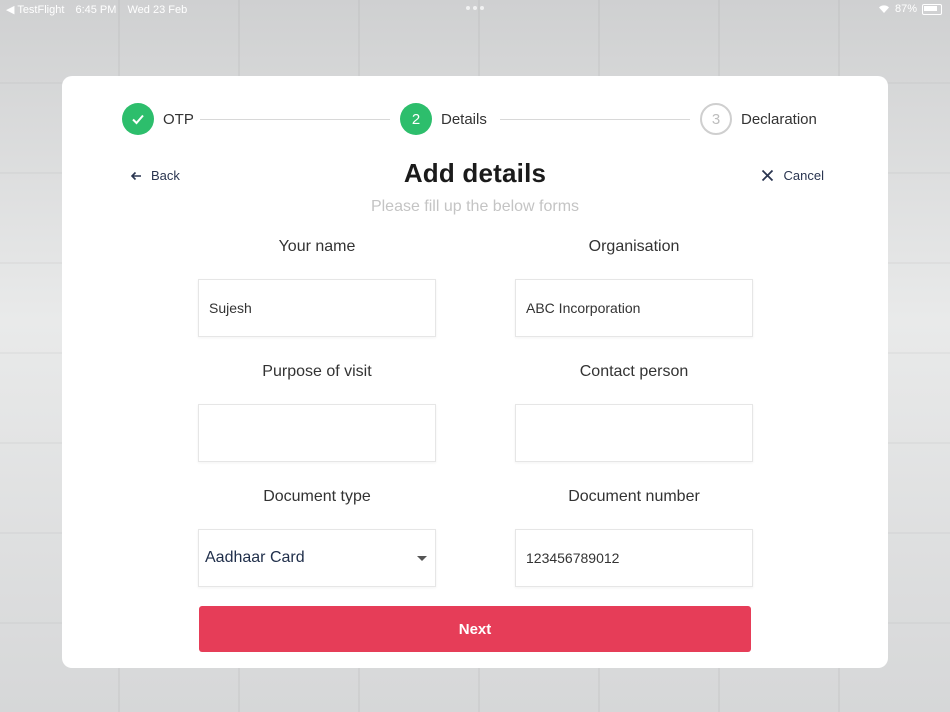 The height and width of the screenshot is (712, 950). I want to click on step-declaration: 3 Declaration, so click(758, 119).